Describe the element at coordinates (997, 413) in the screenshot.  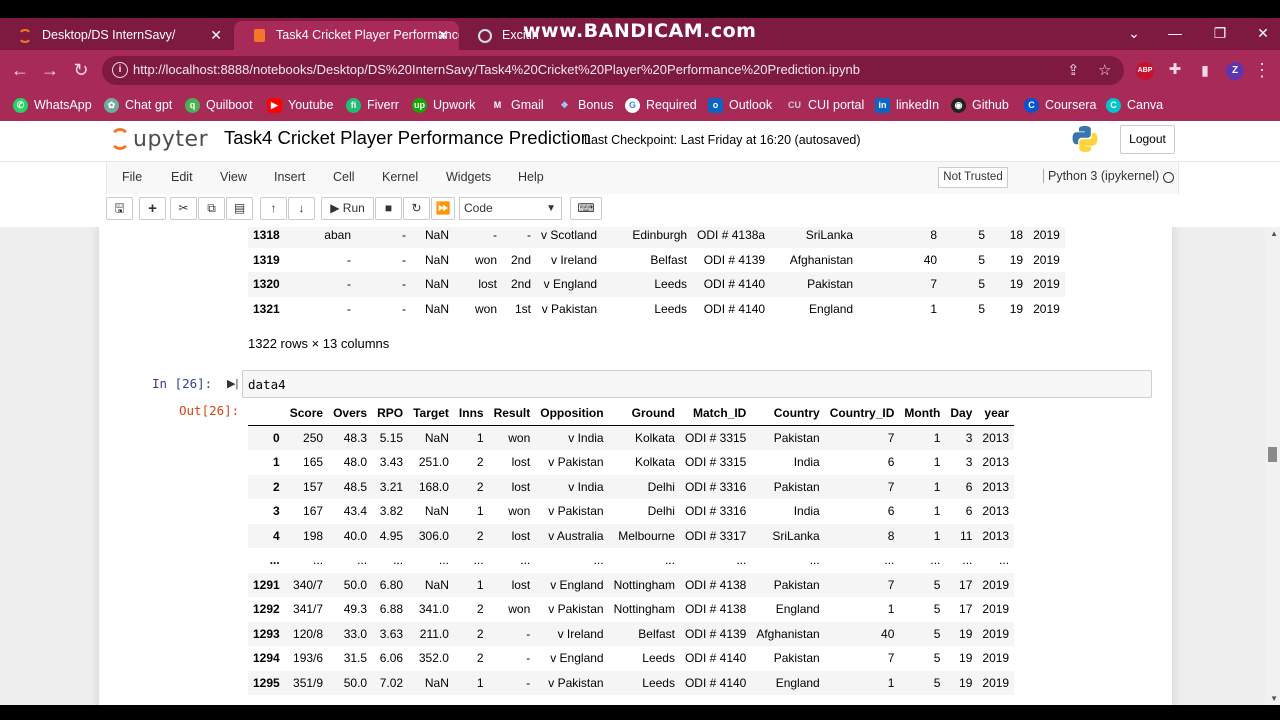
I see `table-header-cell: year` at that location.